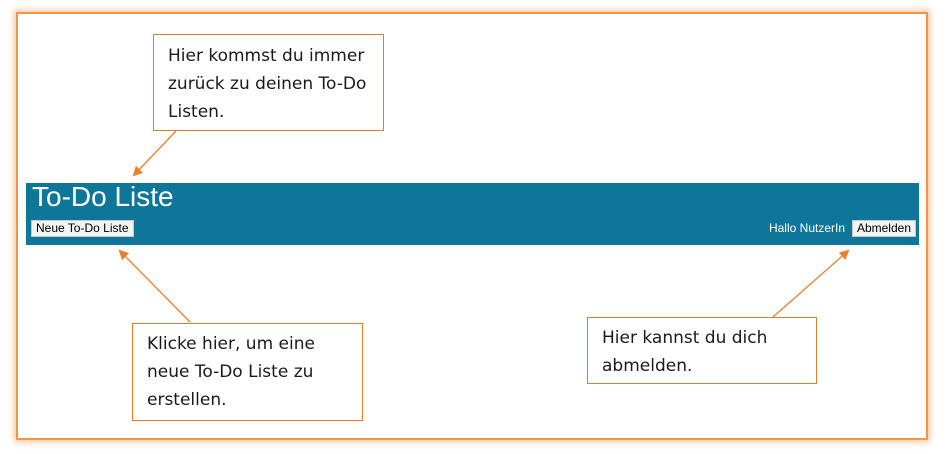 The height and width of the screenshot is (454, 946). What do you see at coordinates (154, 153) in the screenshot?
I see `arrow-to-title` at bounding box center [154, 153].